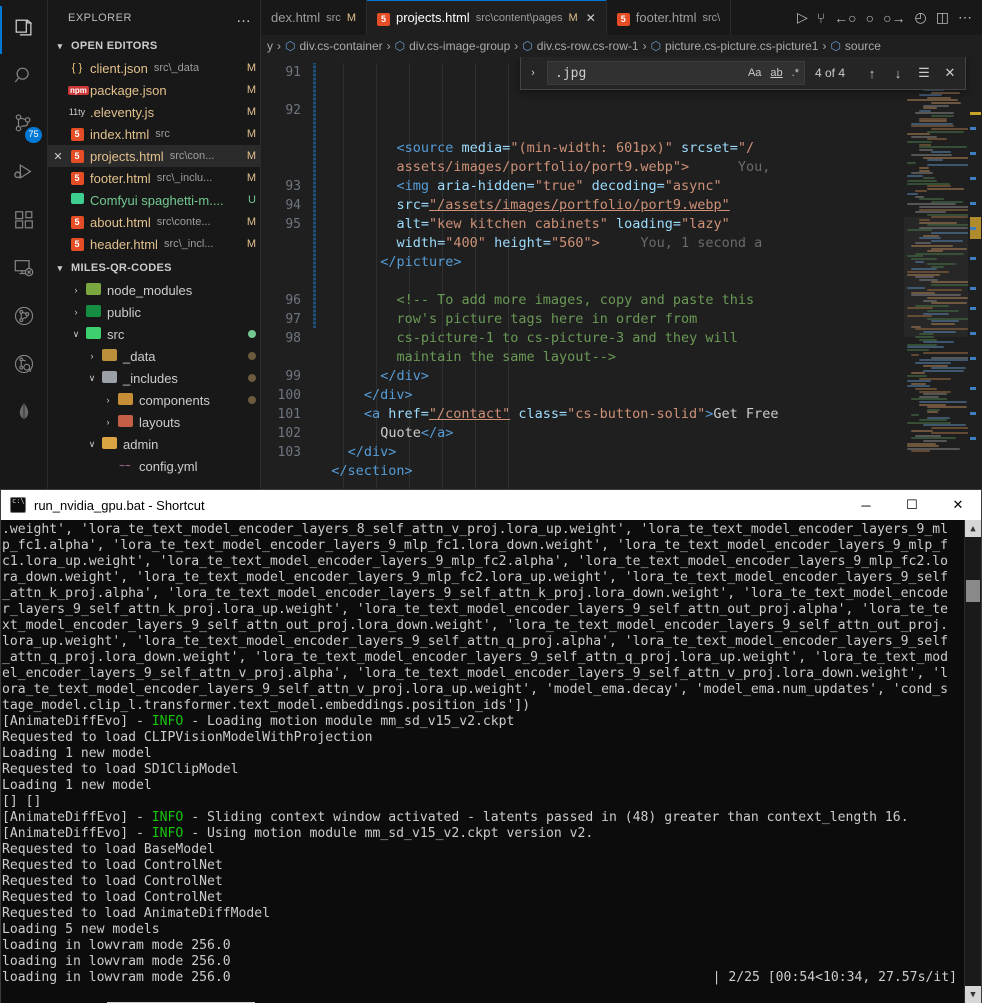 The height and width of the screenshot is (1003, 982). Describe the element at coordinates (872, 73) in the screenshot. I see `find-previous-button: ↑` at that location.